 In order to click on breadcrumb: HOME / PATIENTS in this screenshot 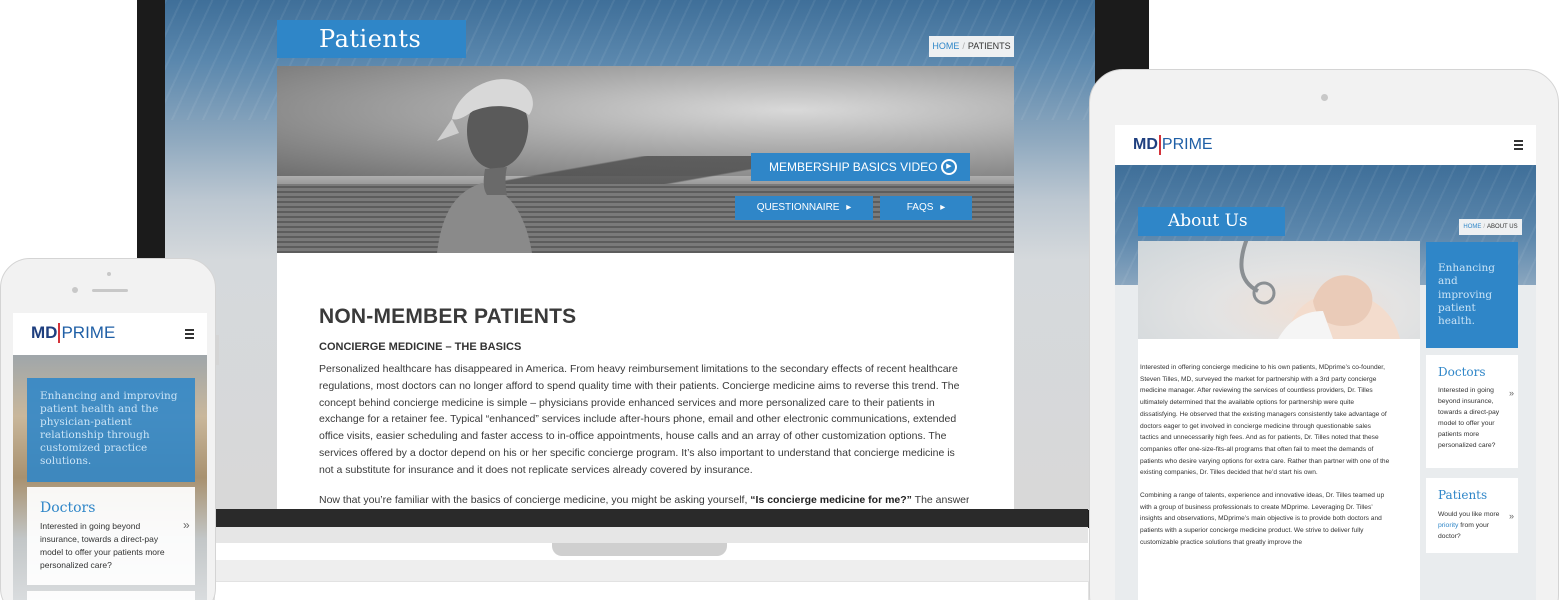, I will do `click(971, 46)`.